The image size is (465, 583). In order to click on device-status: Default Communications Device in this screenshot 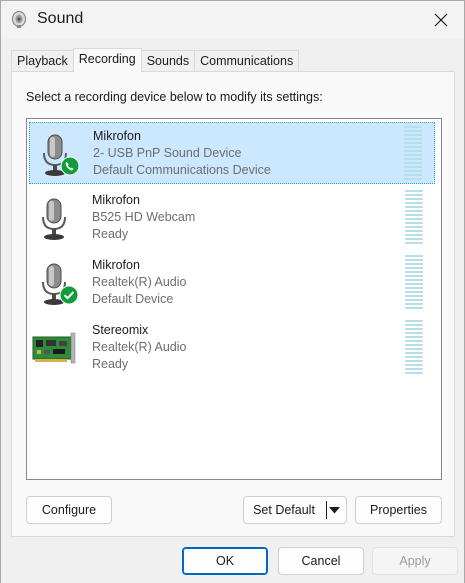, I will do `click(182, 170)`.